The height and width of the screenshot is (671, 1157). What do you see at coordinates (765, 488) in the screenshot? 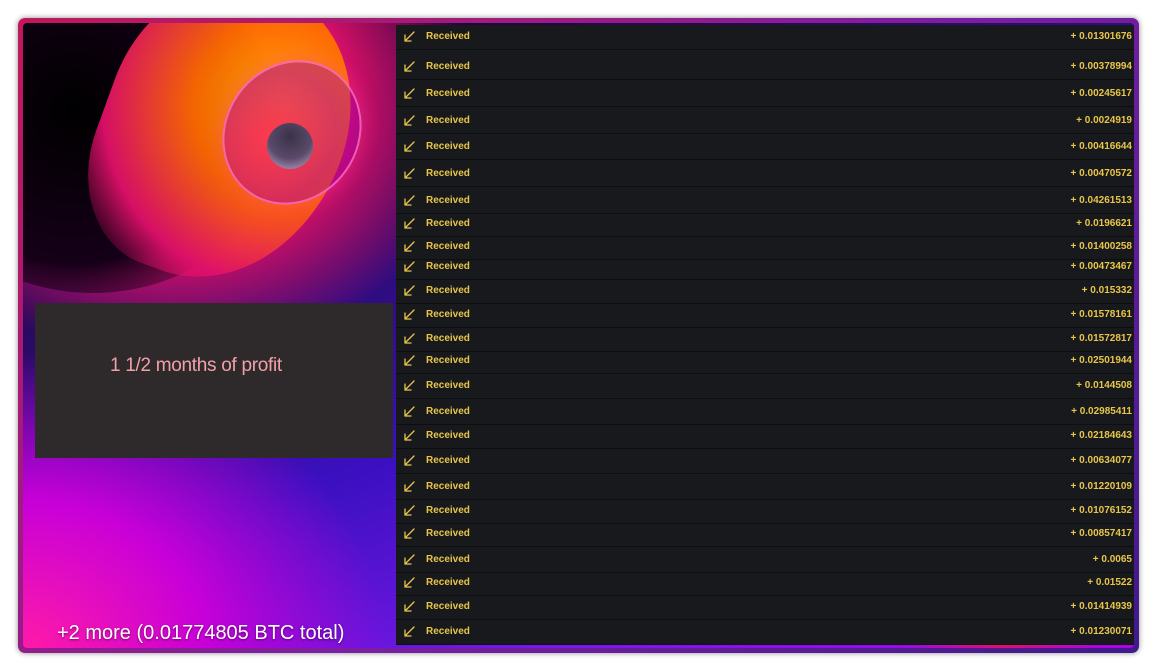
I see `transaction-row: Received + 0.01220109` at bounding box center [765, 488].